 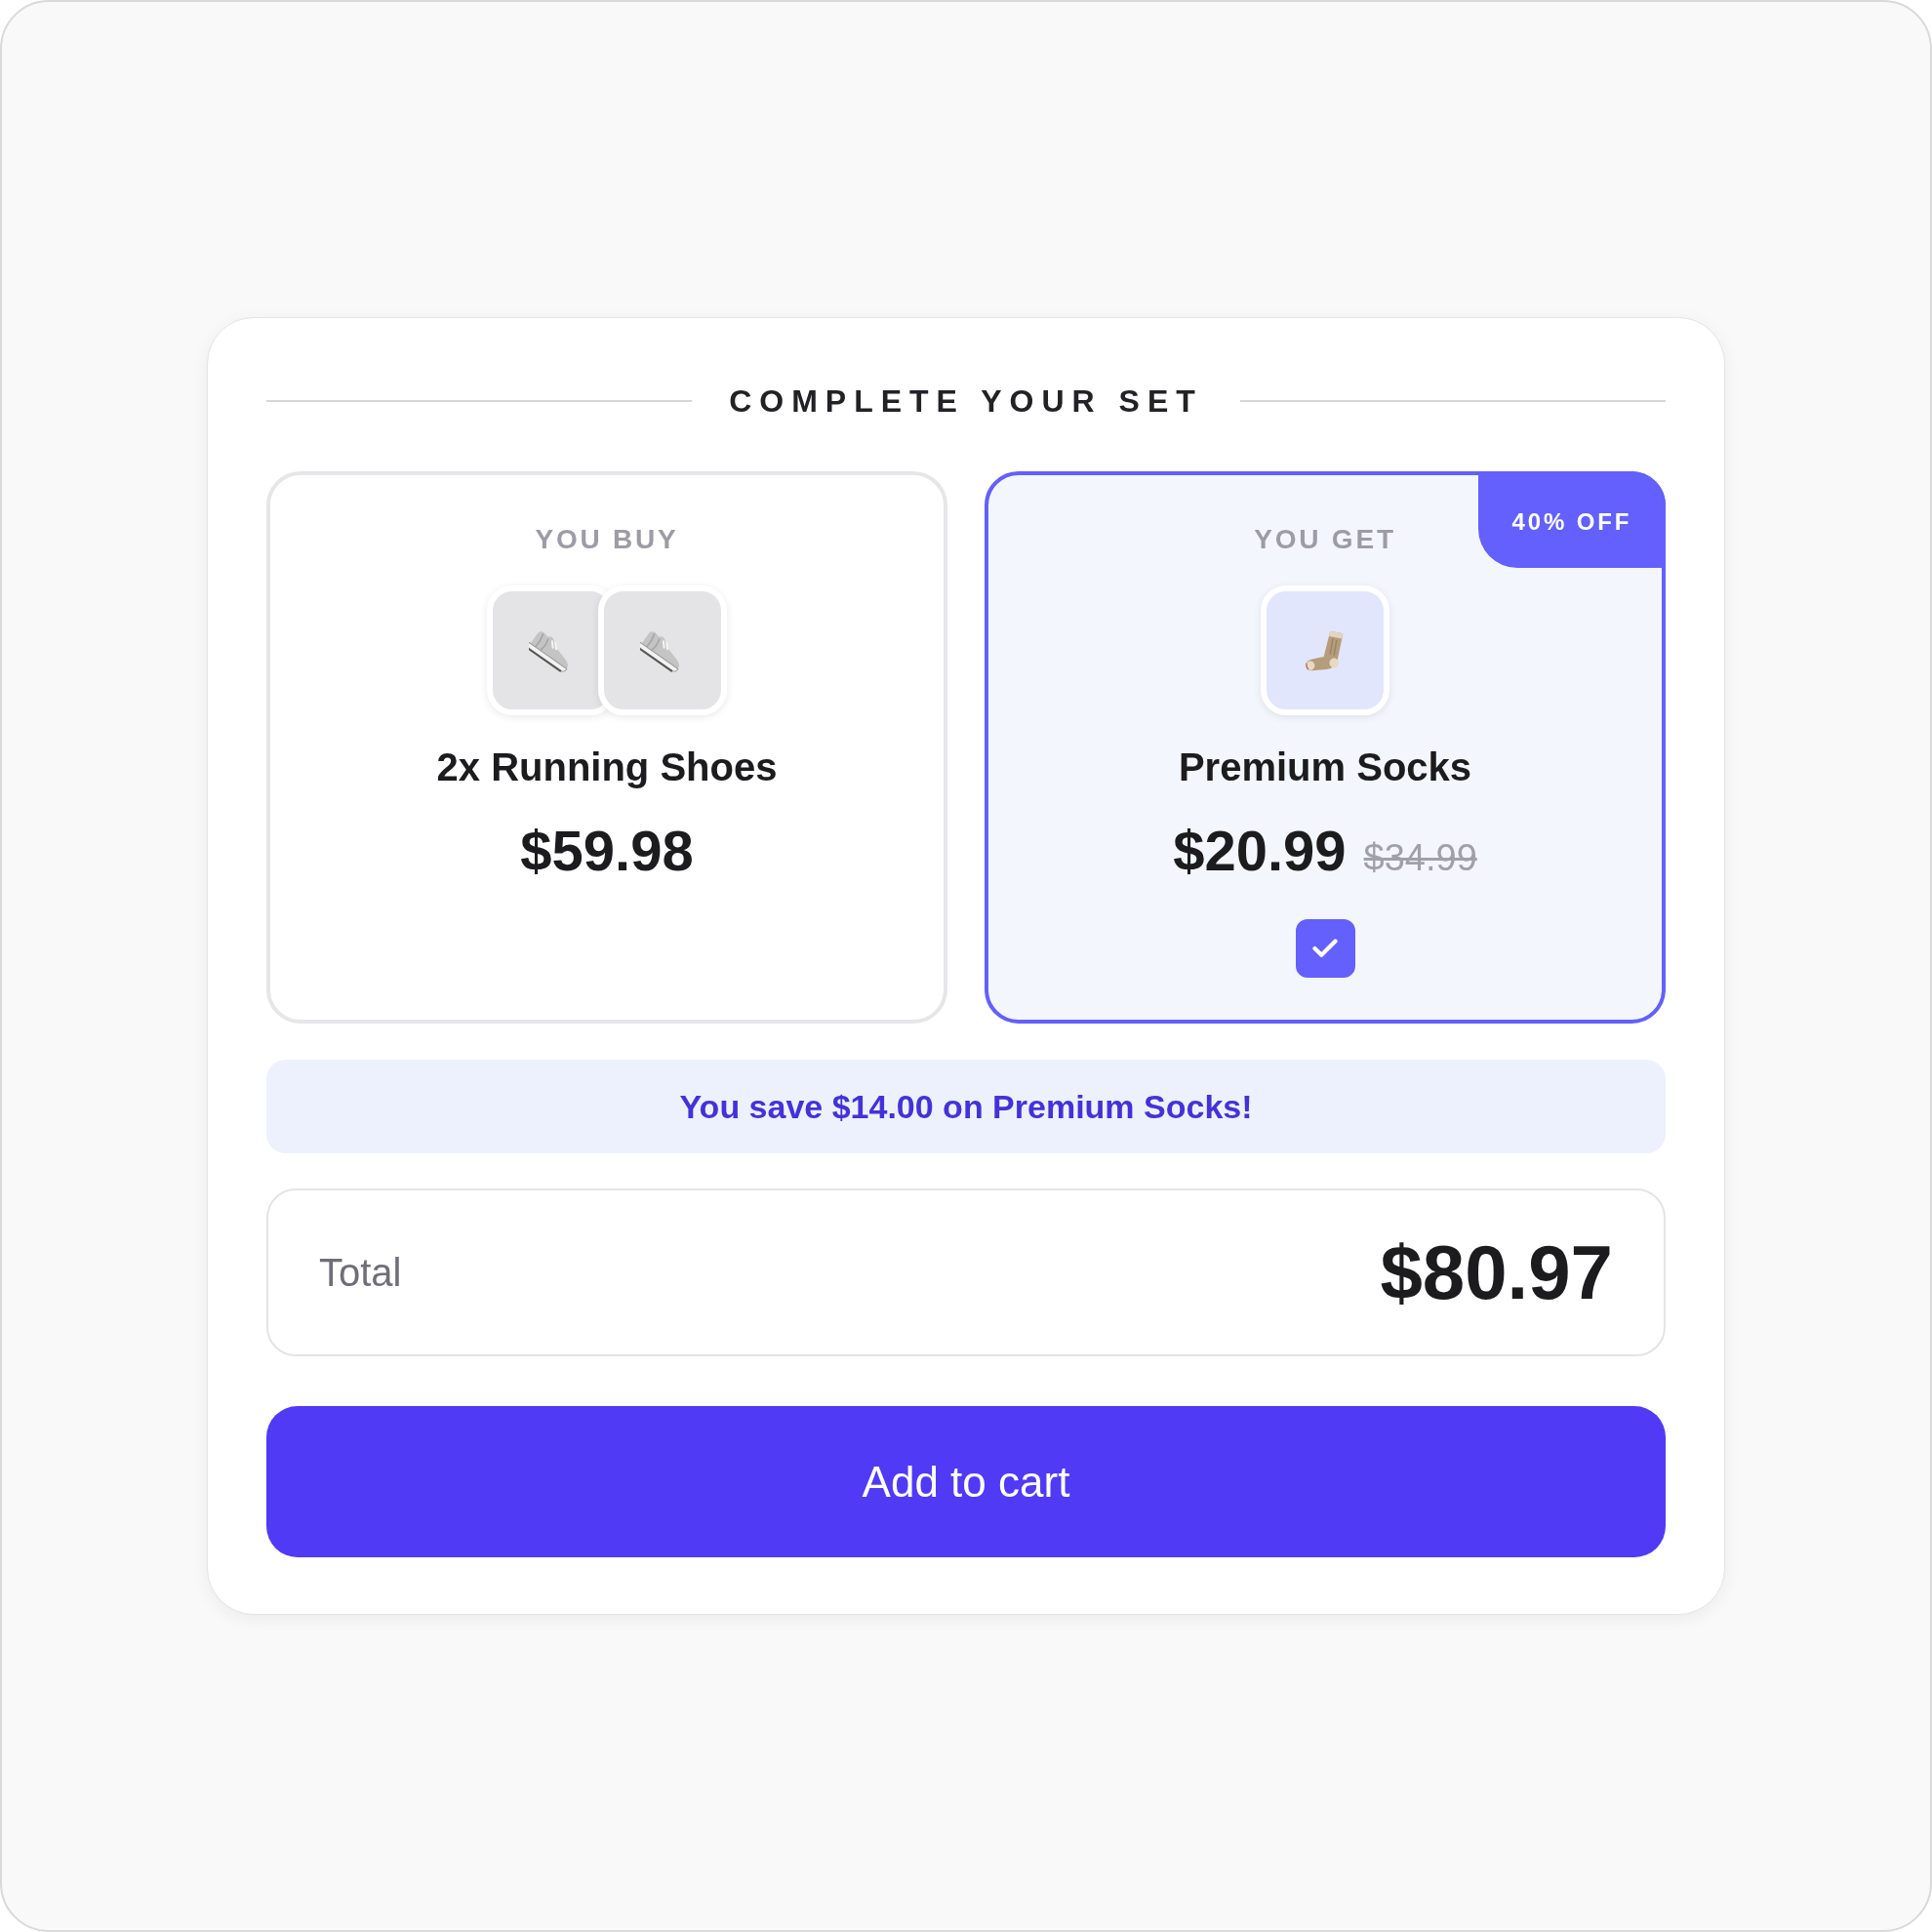 I want to click on original-price: $34.99, so click(x=1420, y=857).